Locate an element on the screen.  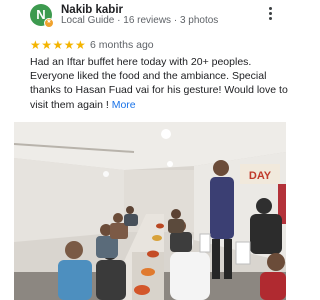
local-guide-badge-icon: ★ is located at coordinates (49, 23).